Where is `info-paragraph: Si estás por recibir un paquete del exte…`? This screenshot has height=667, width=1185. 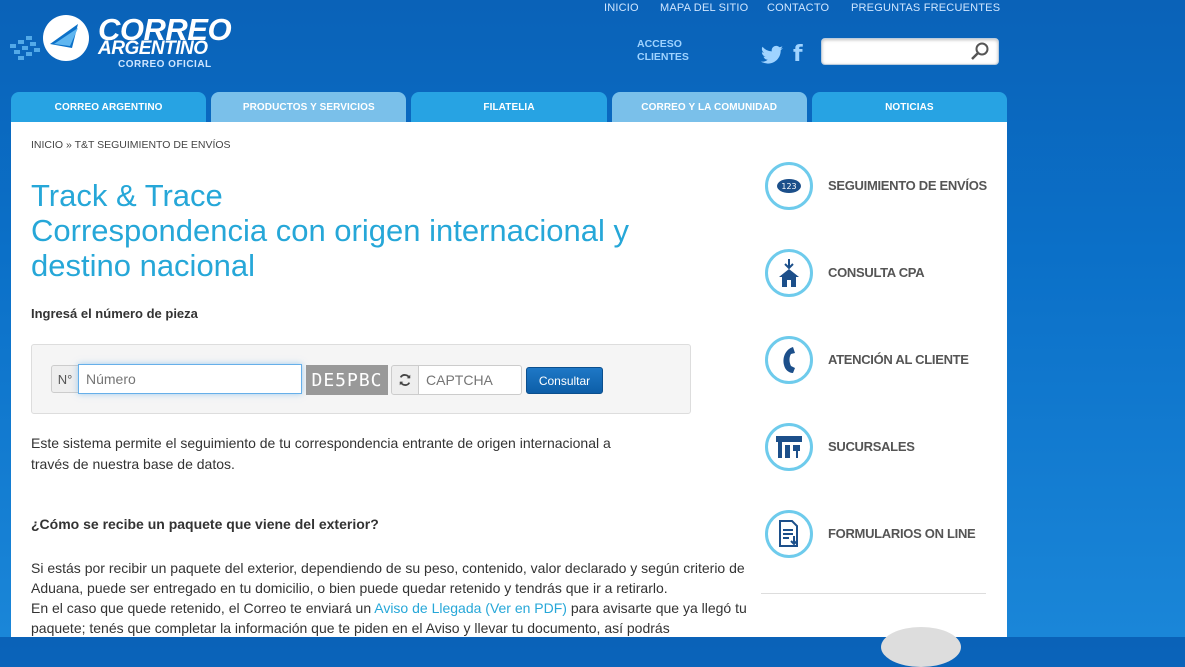
info-paragraph: Si estás por recibir un paquete del exte… is located at coordinates (390, 598).